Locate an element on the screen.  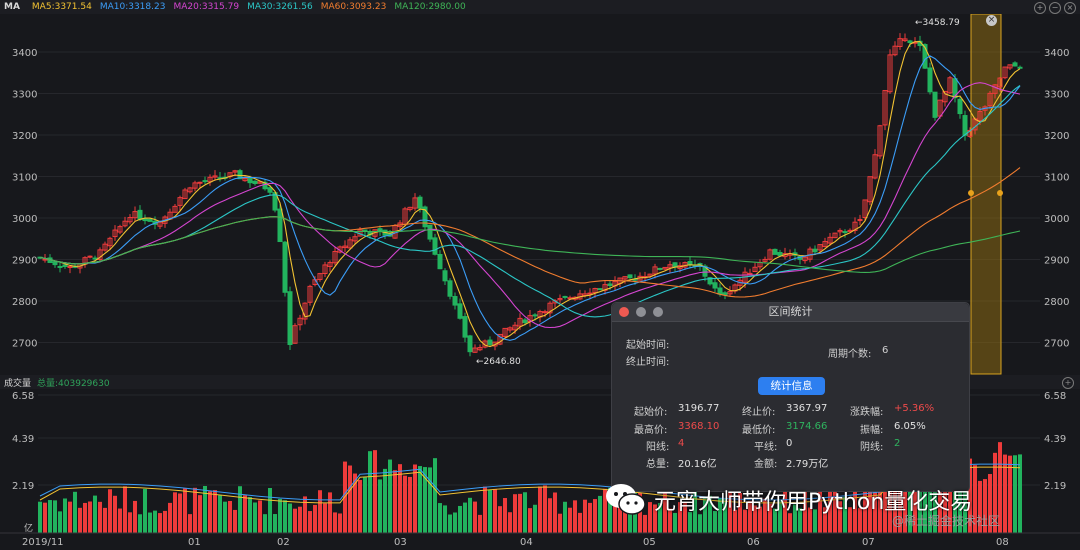
add-icon: + is located at coordinates (1040, 8).